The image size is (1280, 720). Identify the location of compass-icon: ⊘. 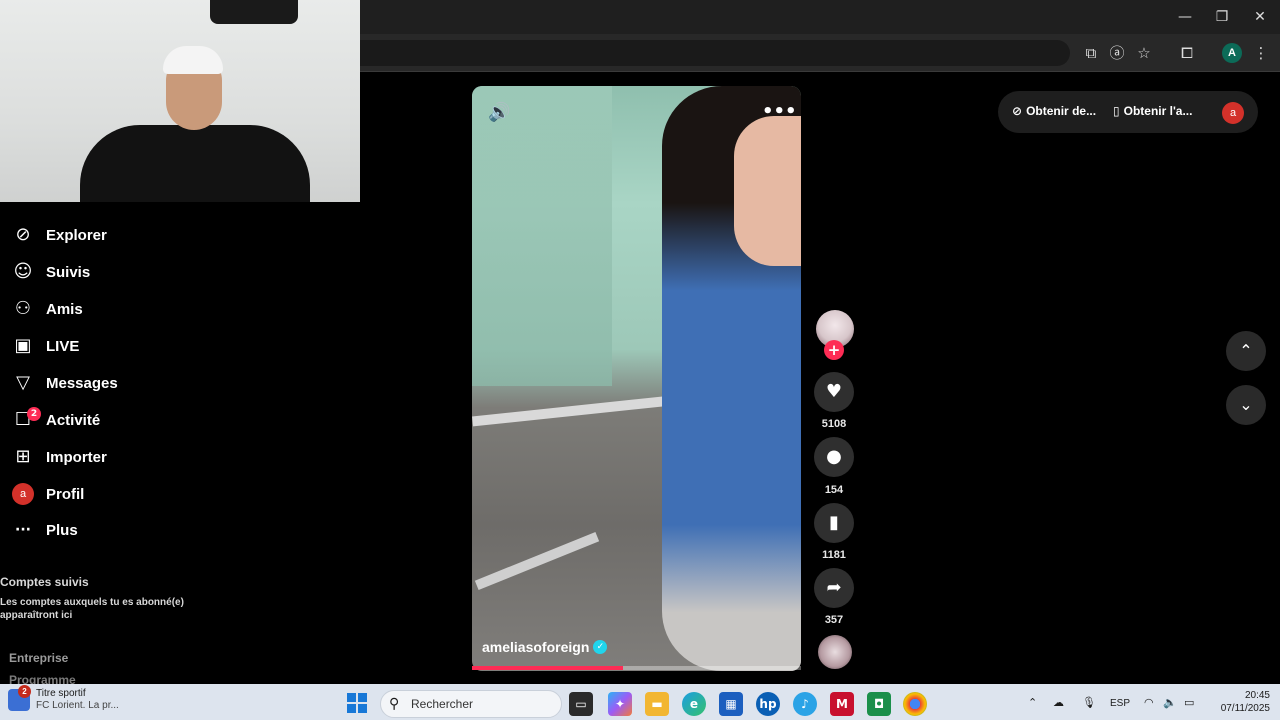
(23, 234).